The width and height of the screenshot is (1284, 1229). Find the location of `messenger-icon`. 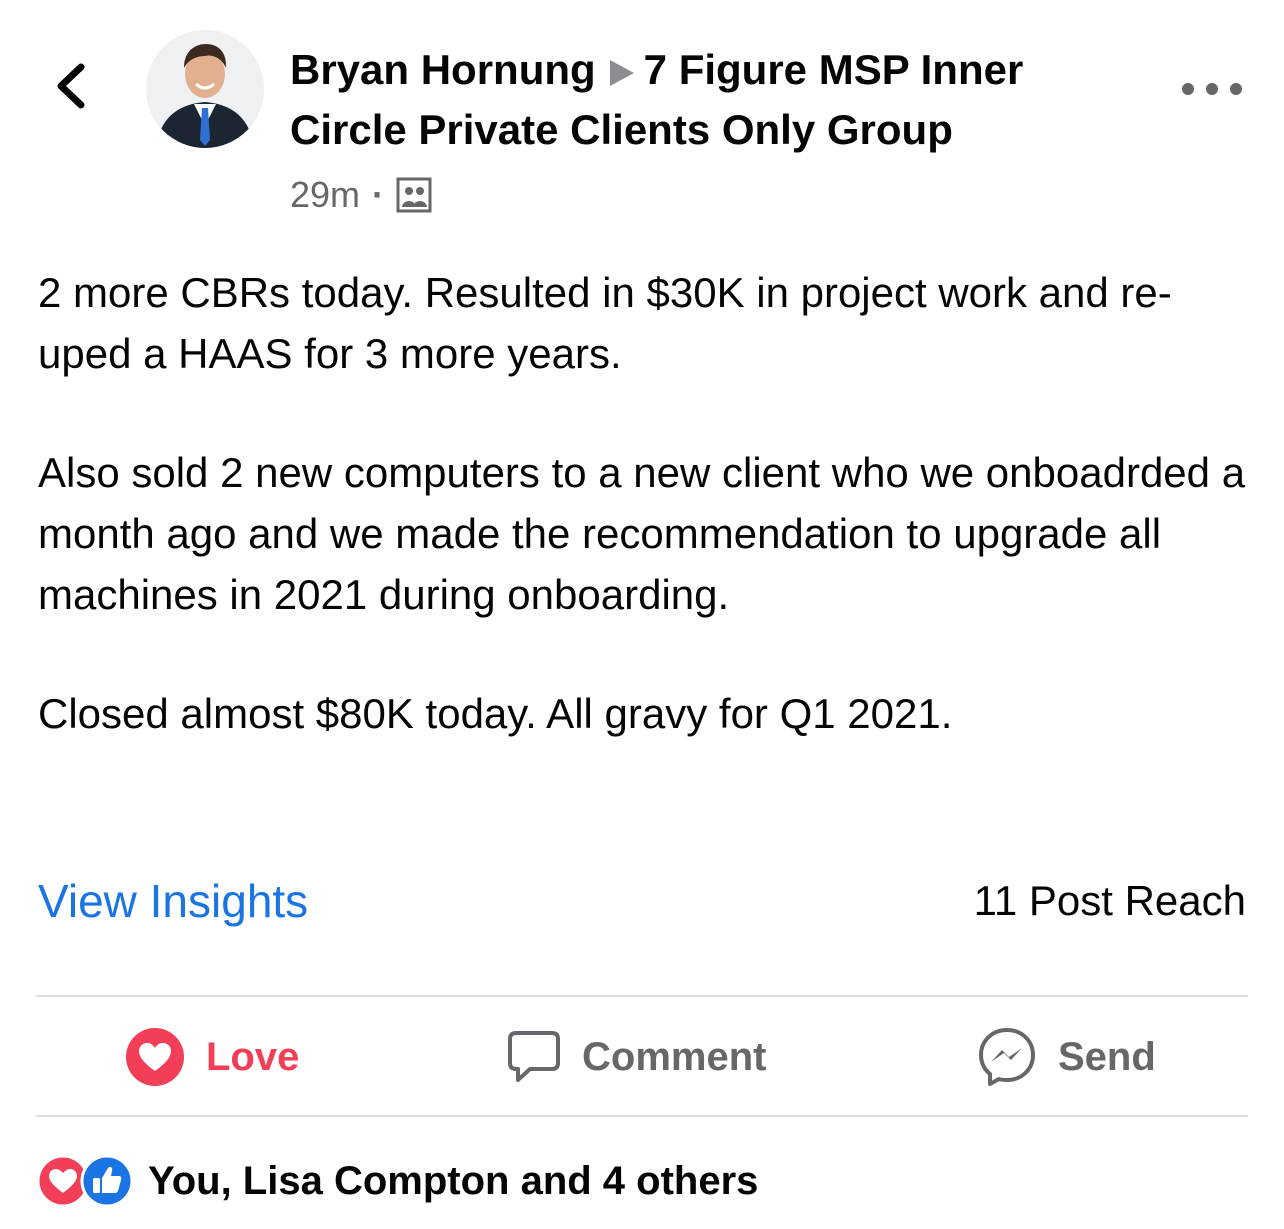

messenger-icon is located at coordinates (1007, 1057).